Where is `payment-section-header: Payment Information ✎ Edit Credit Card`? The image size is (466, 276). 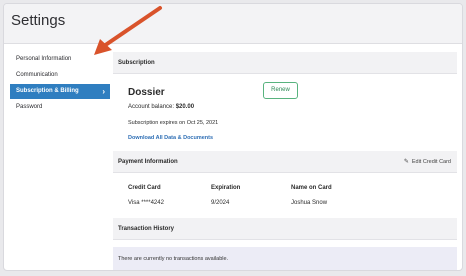 payment-section-header: Payment Information ✎ Edit Credit Card is located at coordinates (285, 162).